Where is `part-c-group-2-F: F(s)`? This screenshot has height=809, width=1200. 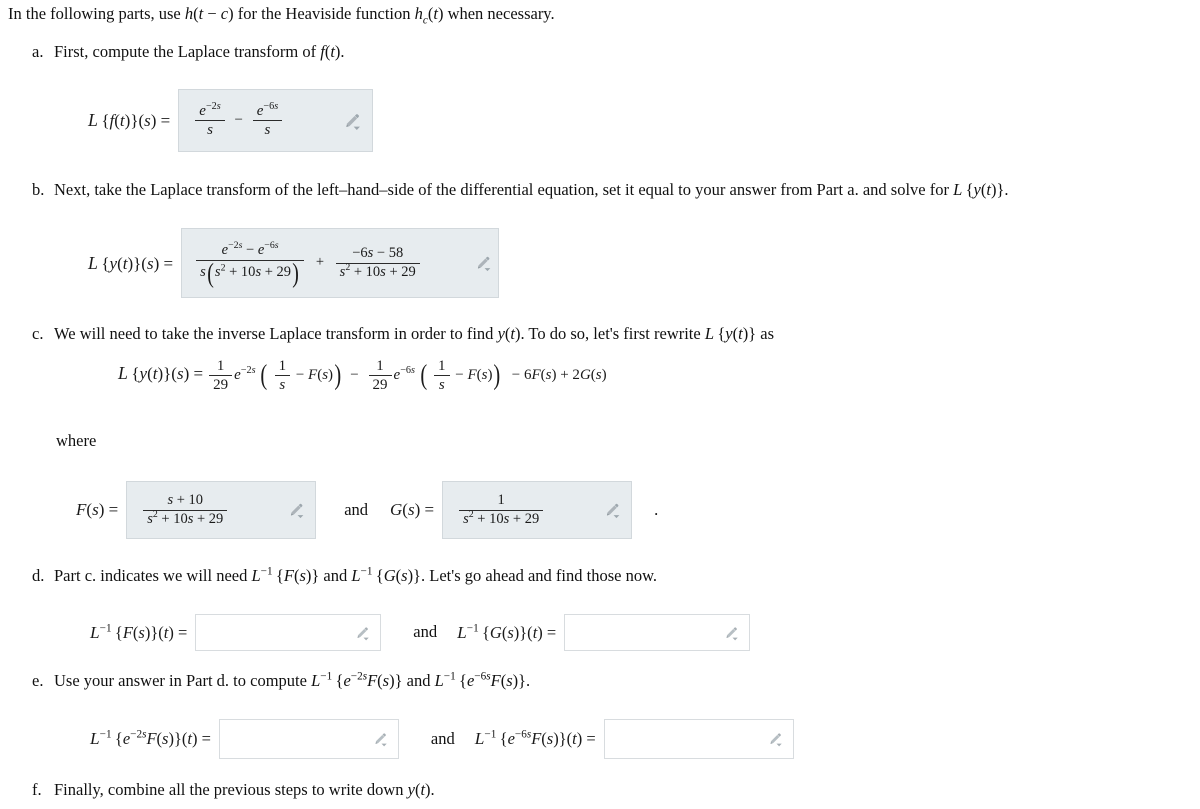 part-c-group-2-F: F(s) is located at coordinates (480, 375).